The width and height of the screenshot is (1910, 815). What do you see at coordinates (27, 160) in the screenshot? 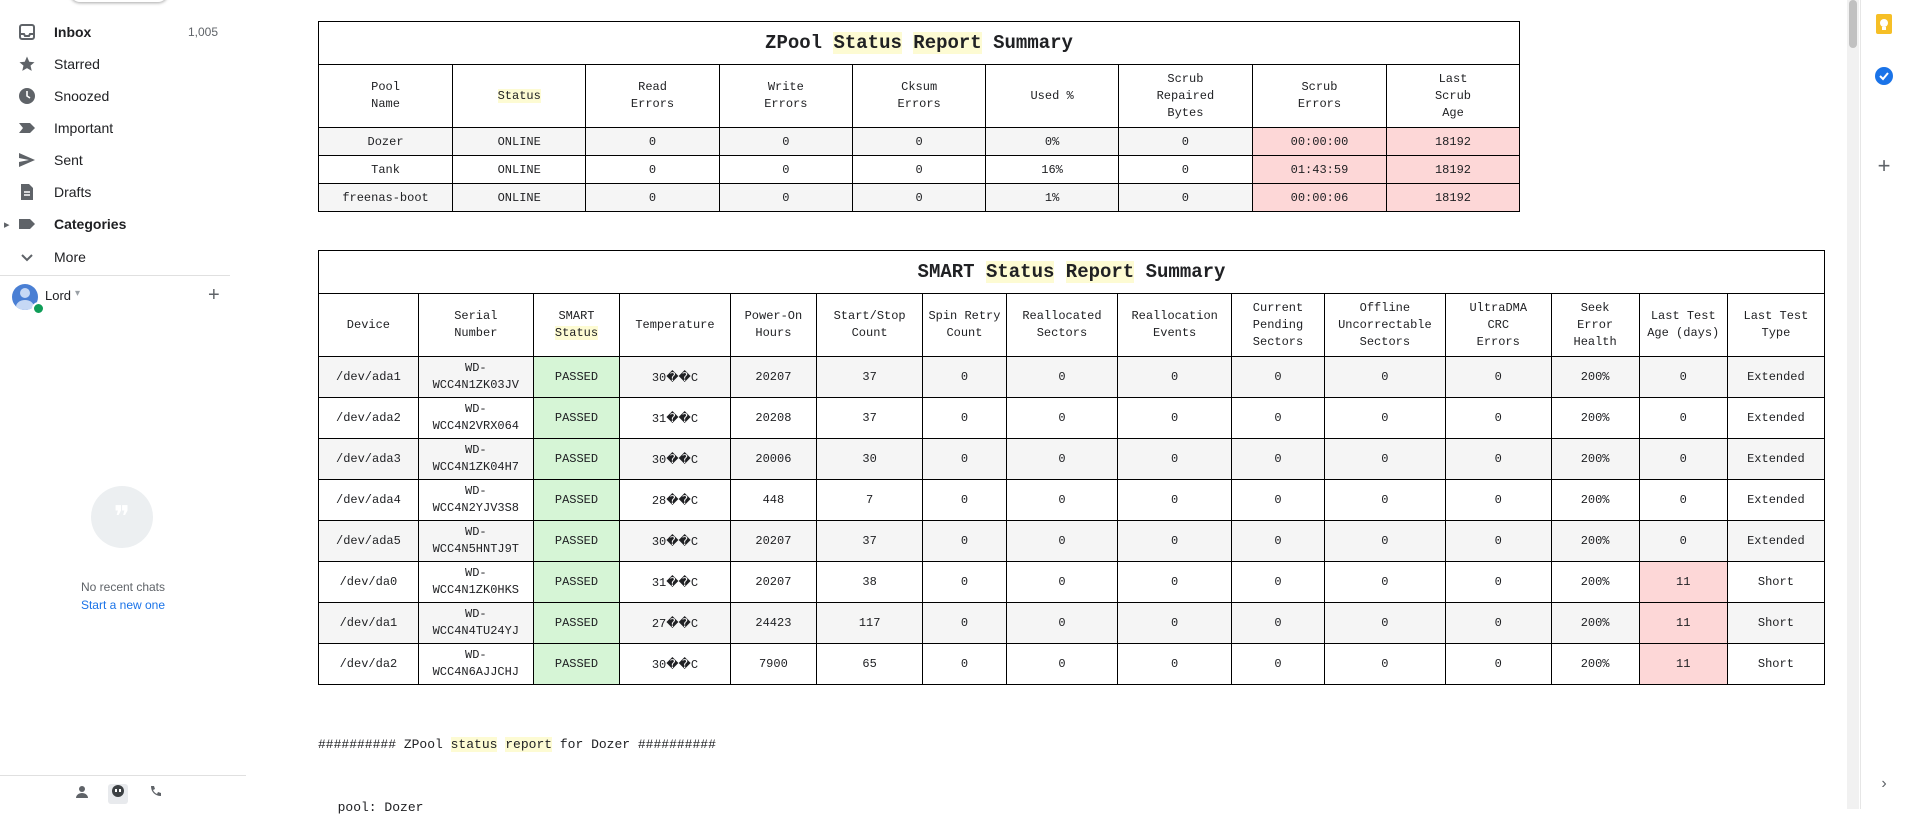
I see `send-icon` at bounding box center [27, 160].